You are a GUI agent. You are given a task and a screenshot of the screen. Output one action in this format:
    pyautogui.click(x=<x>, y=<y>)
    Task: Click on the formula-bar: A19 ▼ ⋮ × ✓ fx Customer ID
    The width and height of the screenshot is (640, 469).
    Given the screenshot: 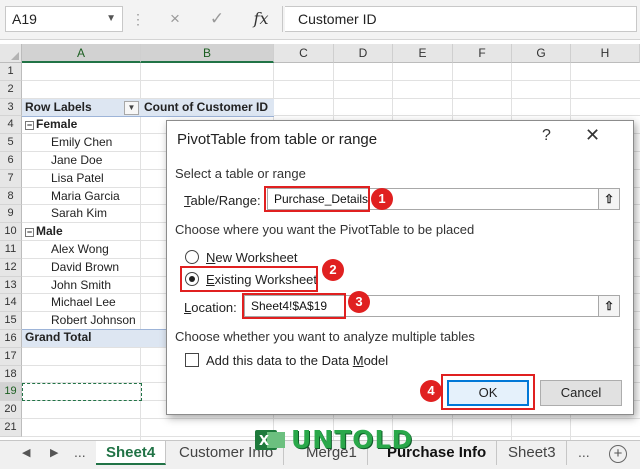 What is the action you would take?
    pyautogui.click(x=320, y=20)
    